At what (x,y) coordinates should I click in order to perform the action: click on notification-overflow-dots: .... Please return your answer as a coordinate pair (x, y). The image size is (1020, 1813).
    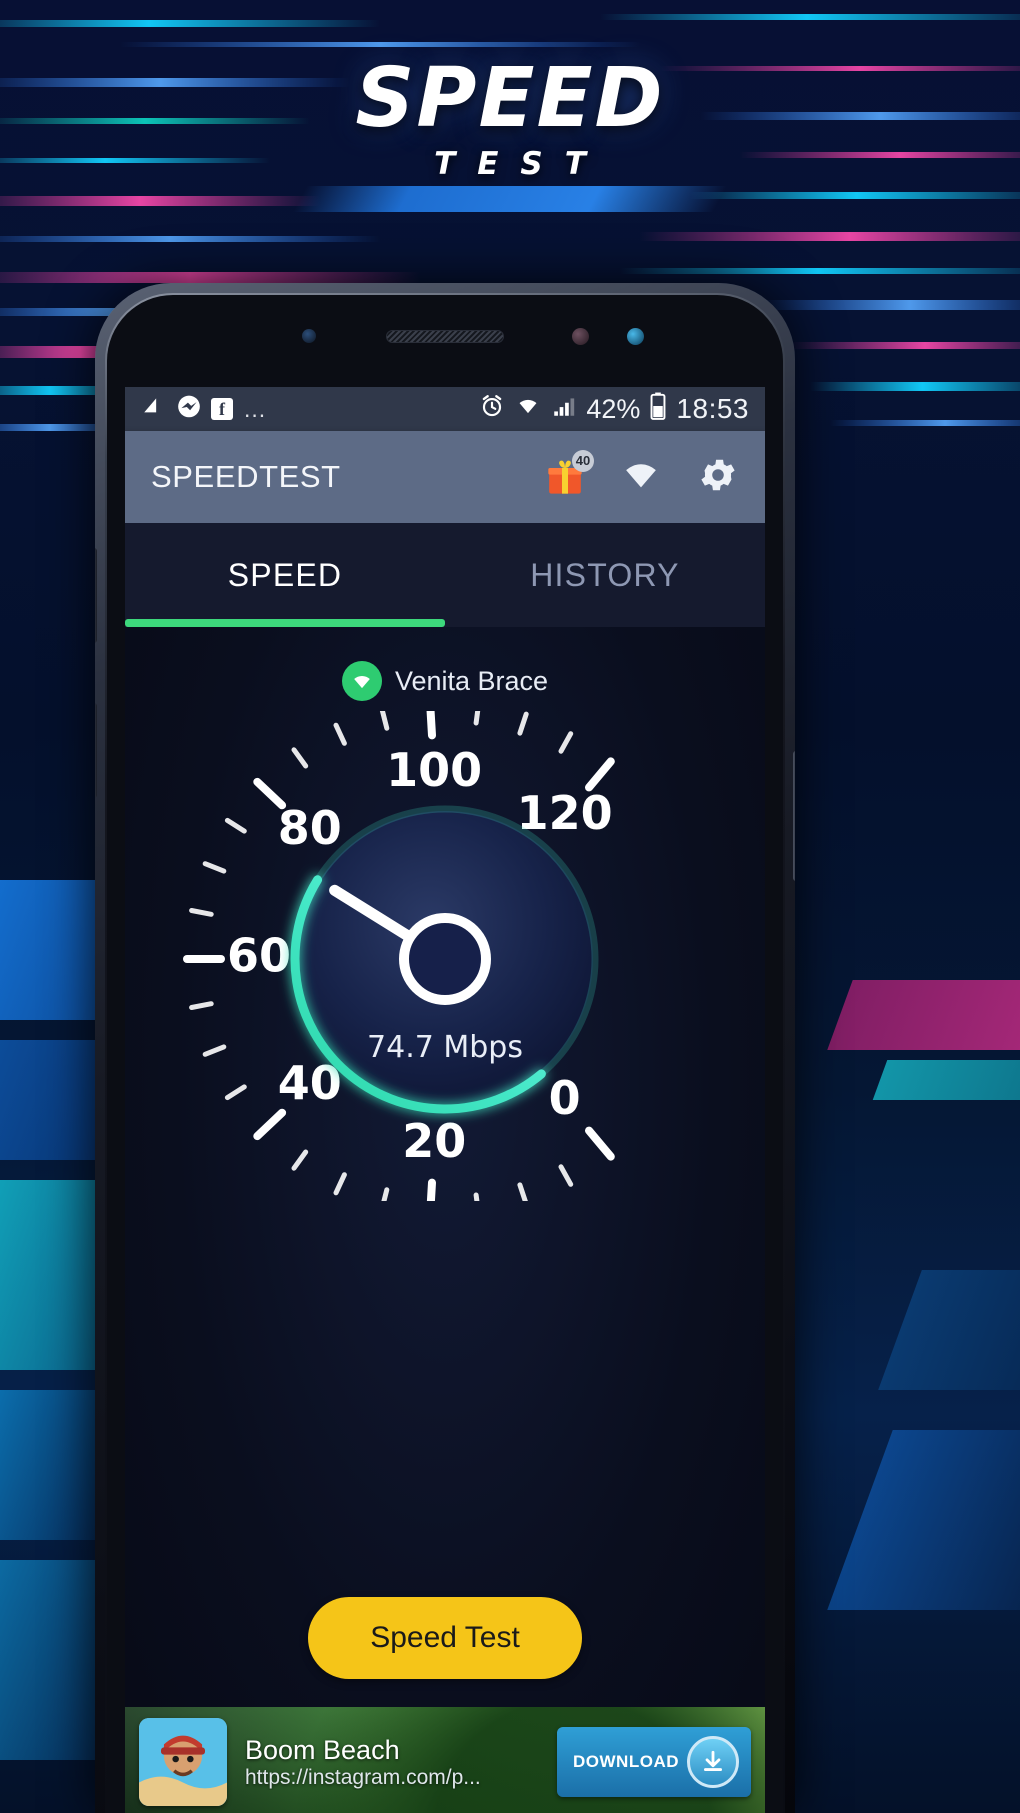
    Looking at the image, I should click on (255, 408).